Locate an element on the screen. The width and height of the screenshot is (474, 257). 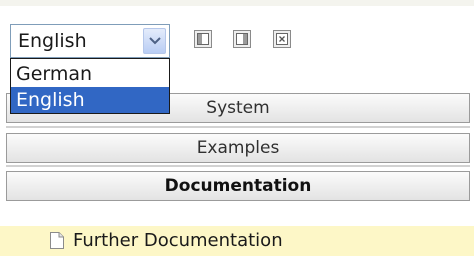
document-icon is located at coordinates (57, 242).